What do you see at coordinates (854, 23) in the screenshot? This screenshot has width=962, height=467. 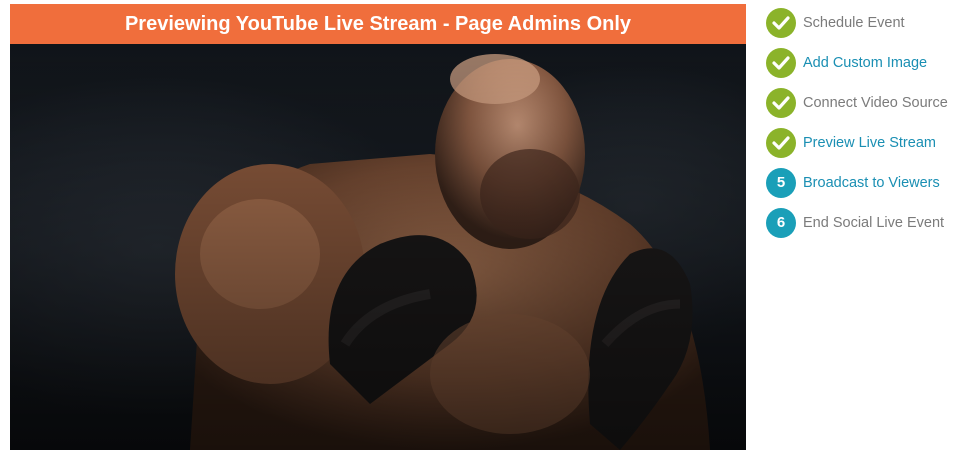 I see `step-label: Schedule Event` at bounding box center [854, 23].